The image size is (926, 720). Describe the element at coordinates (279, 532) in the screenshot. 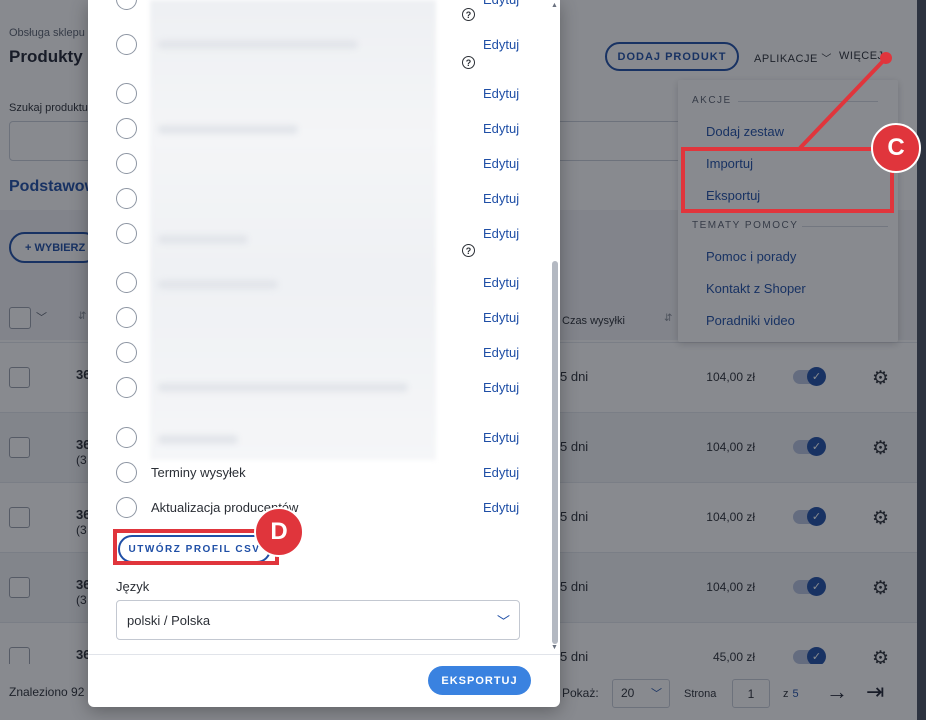

I see `annotation-badge-d: D` at that location.